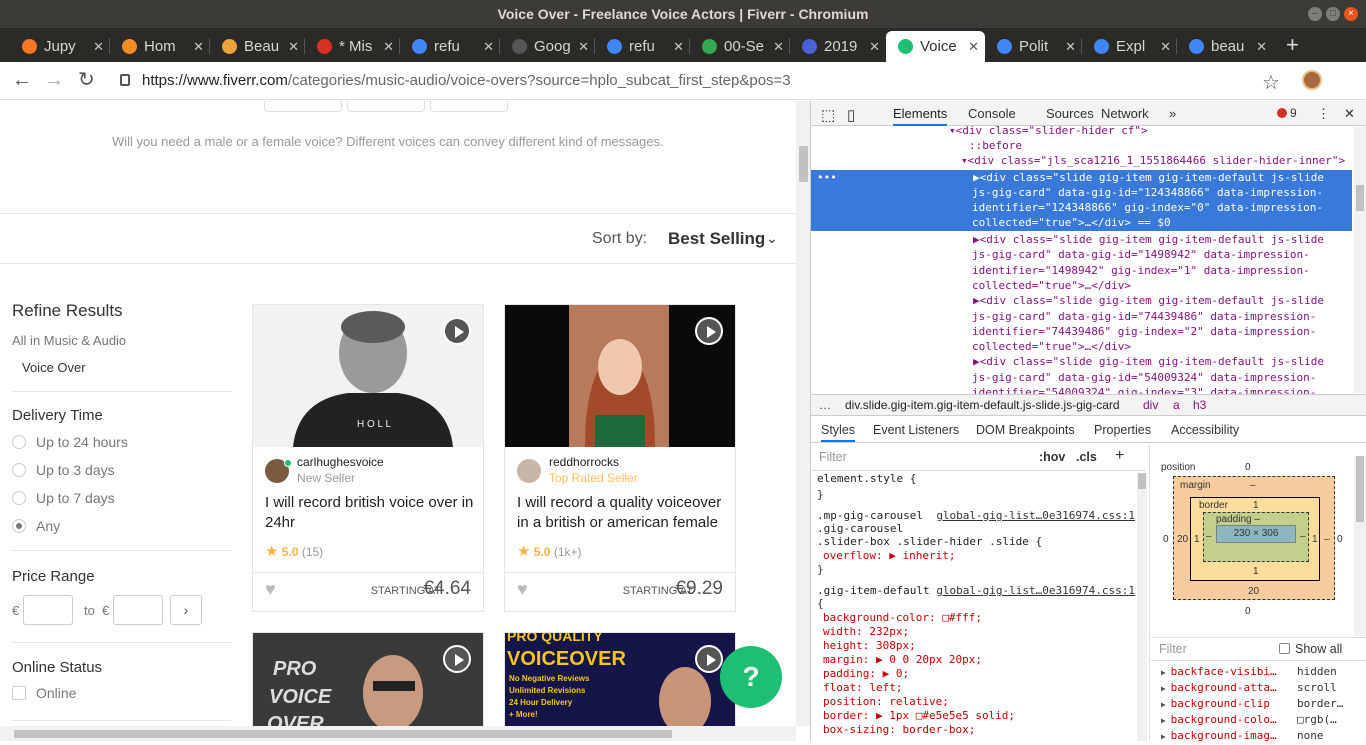 The height and width of the screenshot is (745, 1366). What do you see at coordinates (19, 470) in the screenshot?
I see `radio-3-days` at bounding box center [19, 470].